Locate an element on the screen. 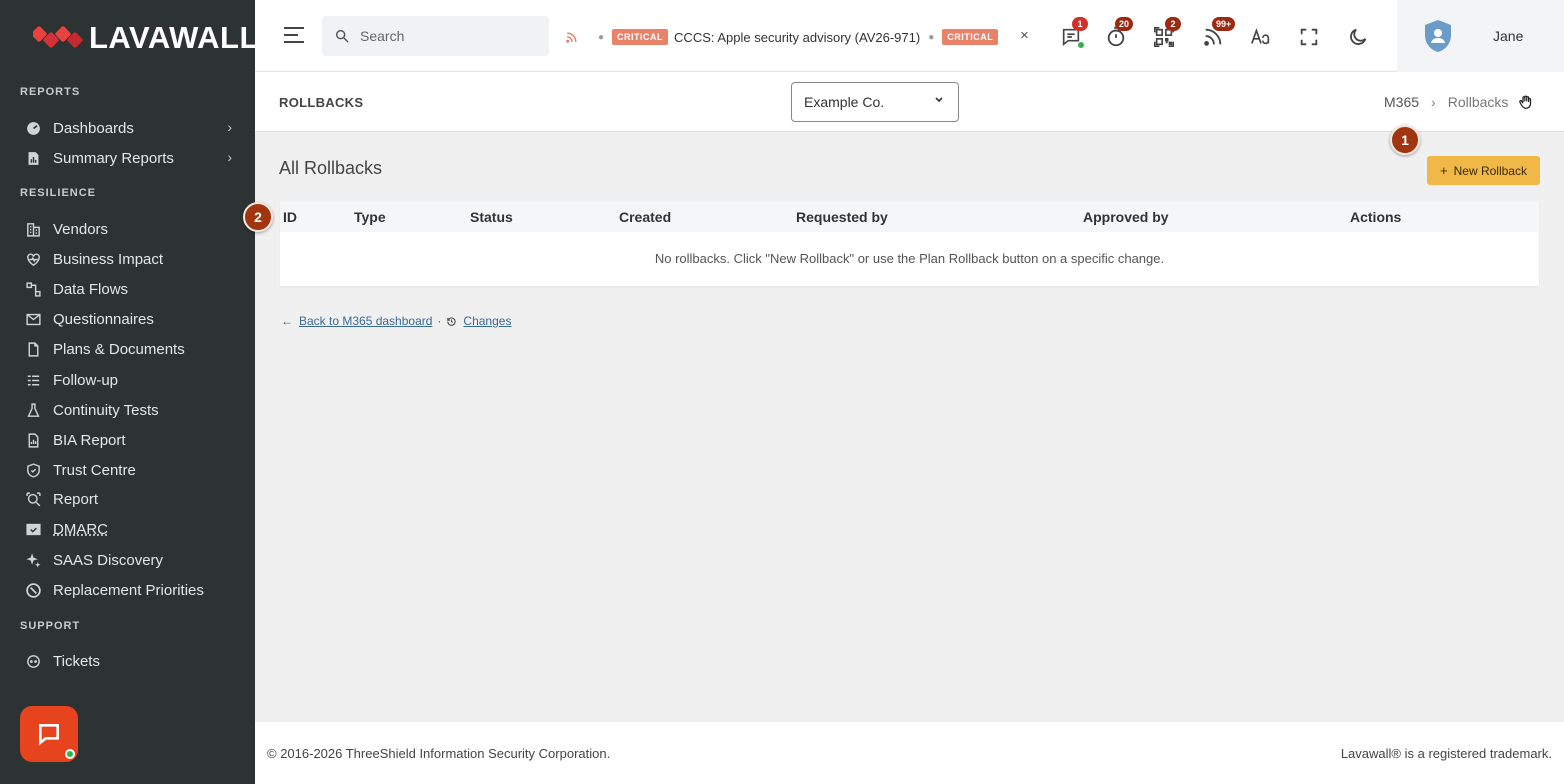 This screenshot has height=784, width=1564. sidebar-item-vendors: Vendors is located at coordinates (132, 229).